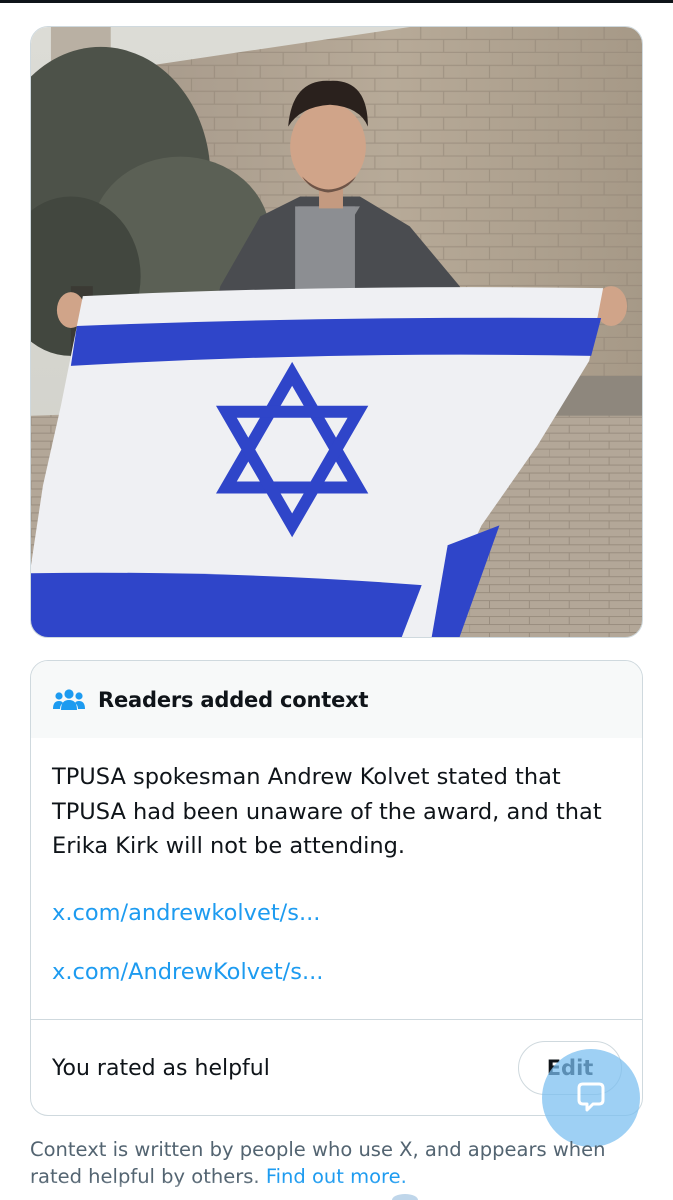 The image size is (673, 1200). I want to click on rating-status: You rated as helpful, so click(161, 1068).